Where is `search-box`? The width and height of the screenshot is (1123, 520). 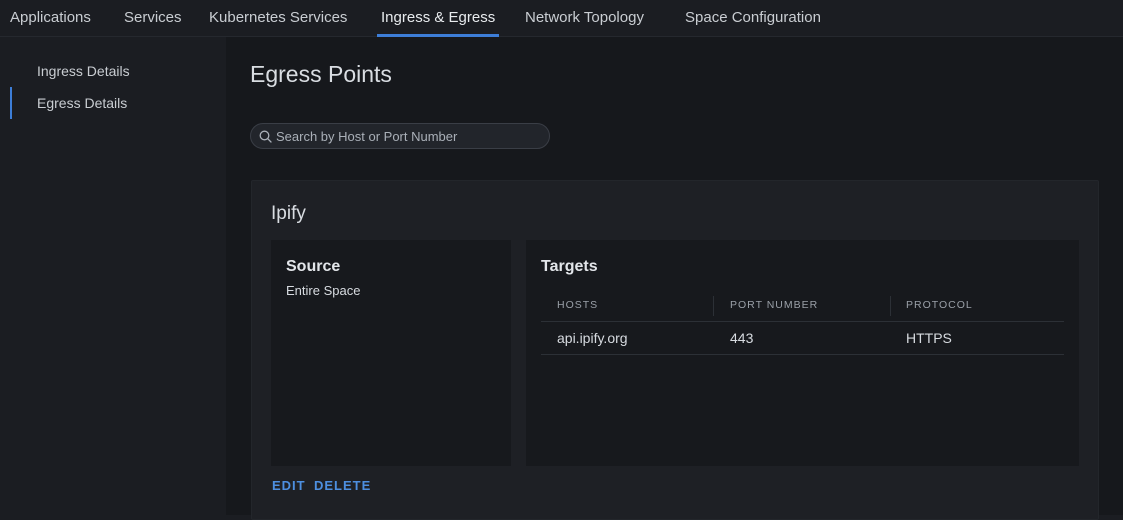
search-box is located at coordinates (400, 136).